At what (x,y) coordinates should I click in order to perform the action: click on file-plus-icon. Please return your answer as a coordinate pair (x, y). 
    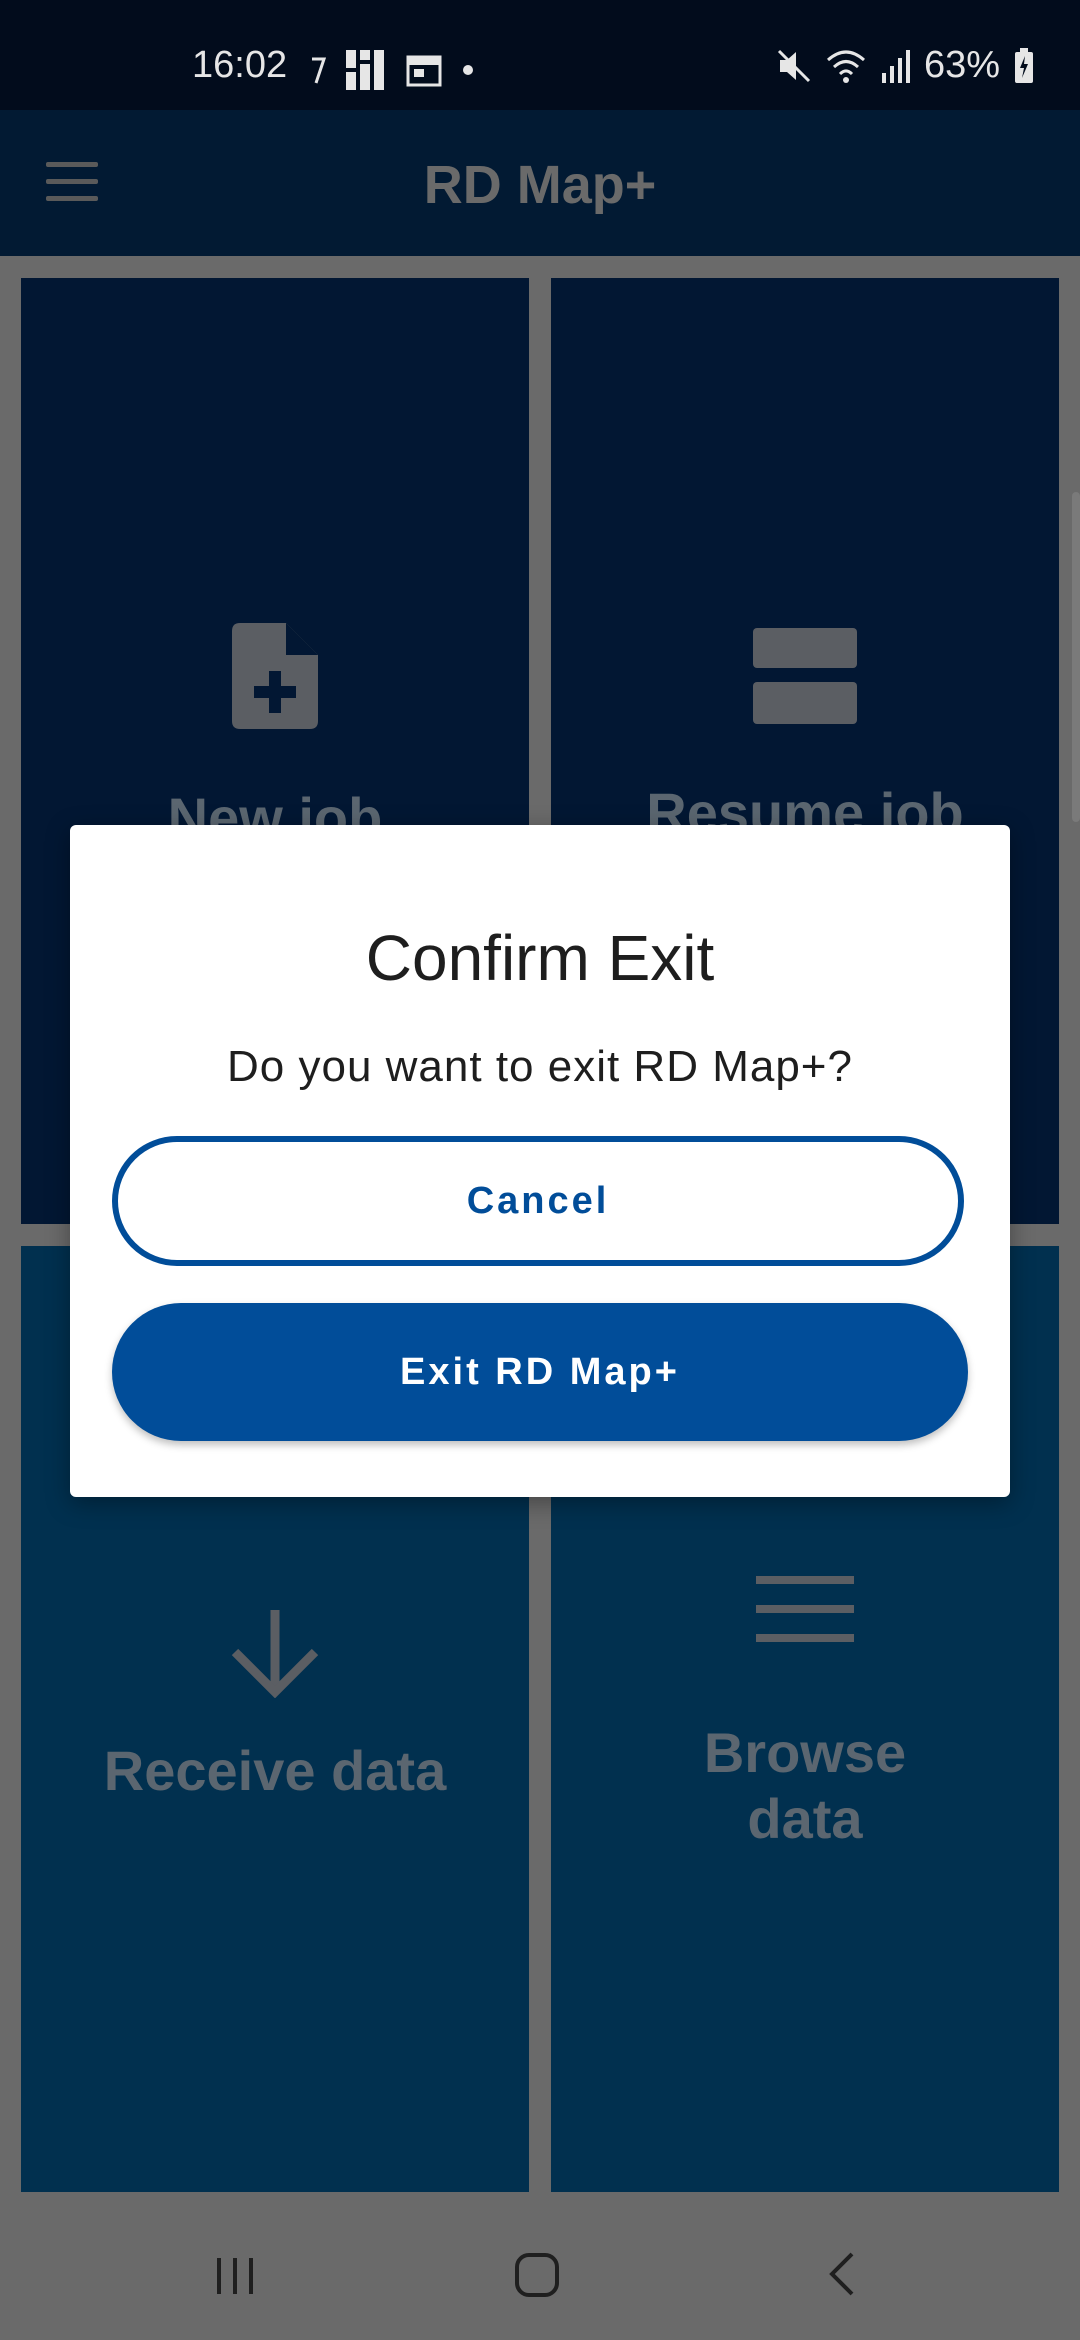
    Looking at the image, I should click on (275, 676).